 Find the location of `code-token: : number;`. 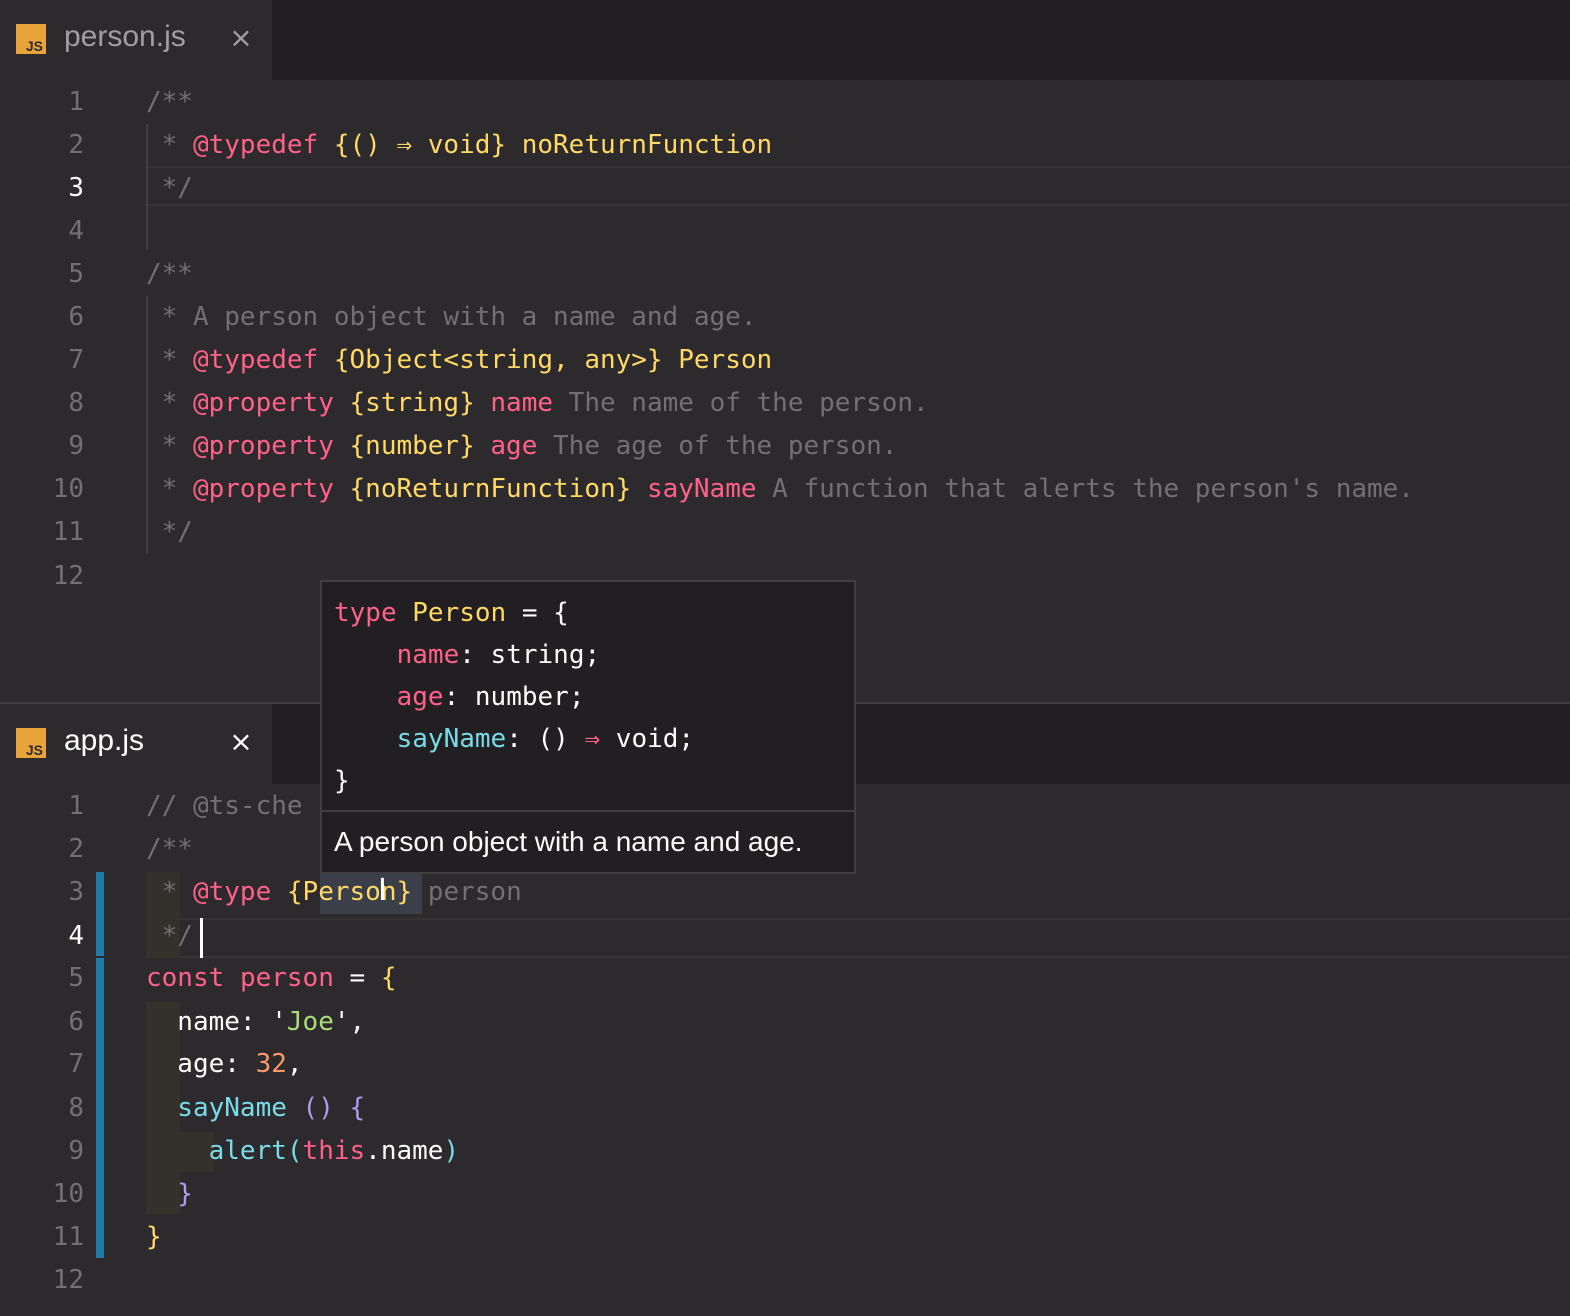

code-token: : number; is located at coordinates (514, 697).